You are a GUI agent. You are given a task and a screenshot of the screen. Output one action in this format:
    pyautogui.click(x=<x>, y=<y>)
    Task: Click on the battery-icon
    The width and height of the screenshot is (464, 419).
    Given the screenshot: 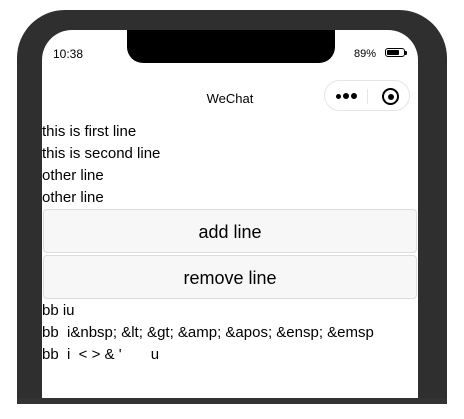 What is the action you would take?
    pyautogui.click(x=395, y=52)
    